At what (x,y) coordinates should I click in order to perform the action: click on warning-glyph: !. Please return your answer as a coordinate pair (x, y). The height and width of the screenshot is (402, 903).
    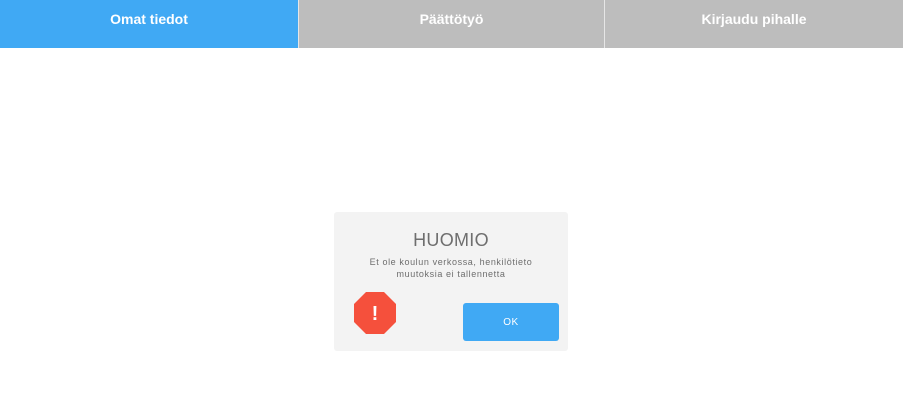
    Looking at the image, I should click on (375, 314).